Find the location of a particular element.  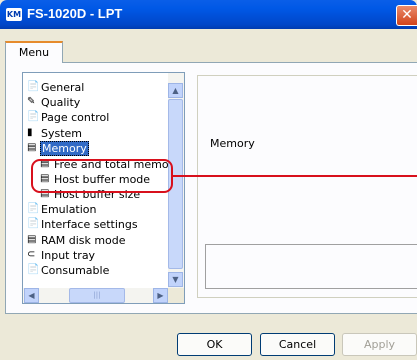

vertical-scroll-thumb is located at coordinates (175, 184).